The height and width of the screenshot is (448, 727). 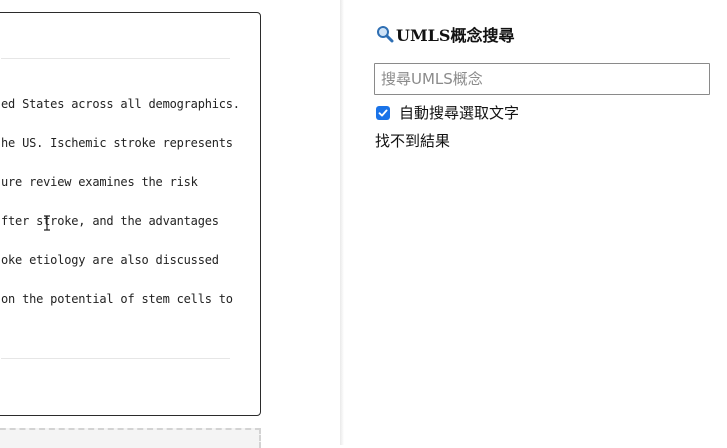 I want to click on checkmark-icon, so click(x=383, y=112).